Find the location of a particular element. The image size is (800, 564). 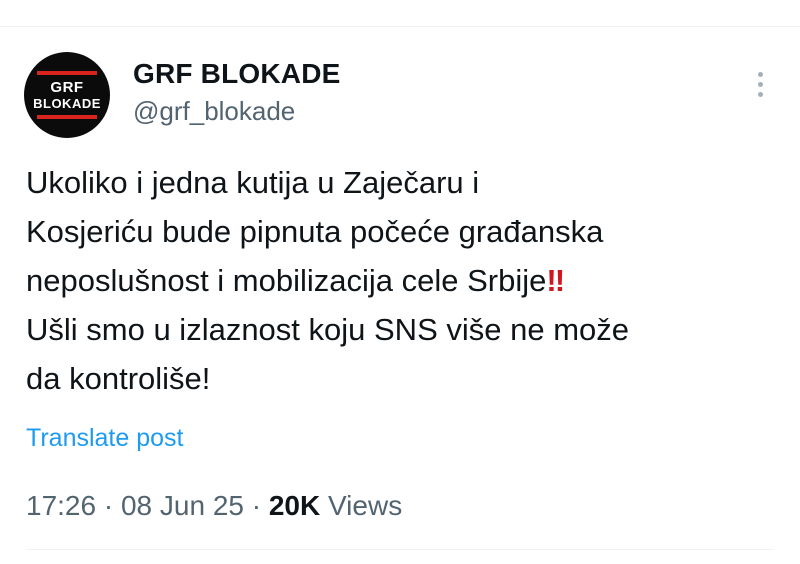

avatar-top-bar is located at coordinates (67, 73).